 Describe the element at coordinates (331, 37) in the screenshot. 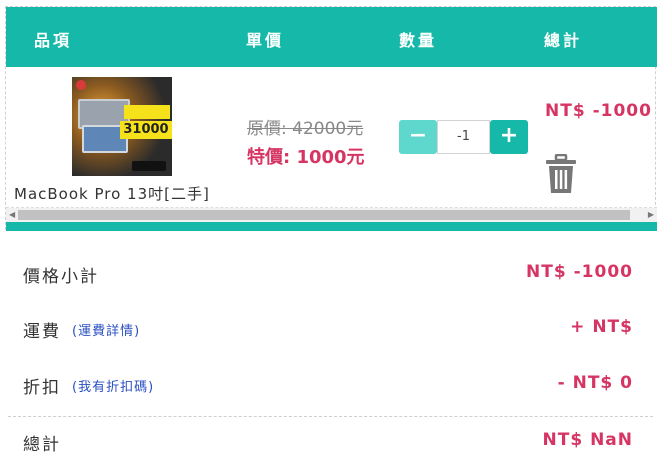

I see `cart-table-header: 品項 單價 數量 總計` at that location.